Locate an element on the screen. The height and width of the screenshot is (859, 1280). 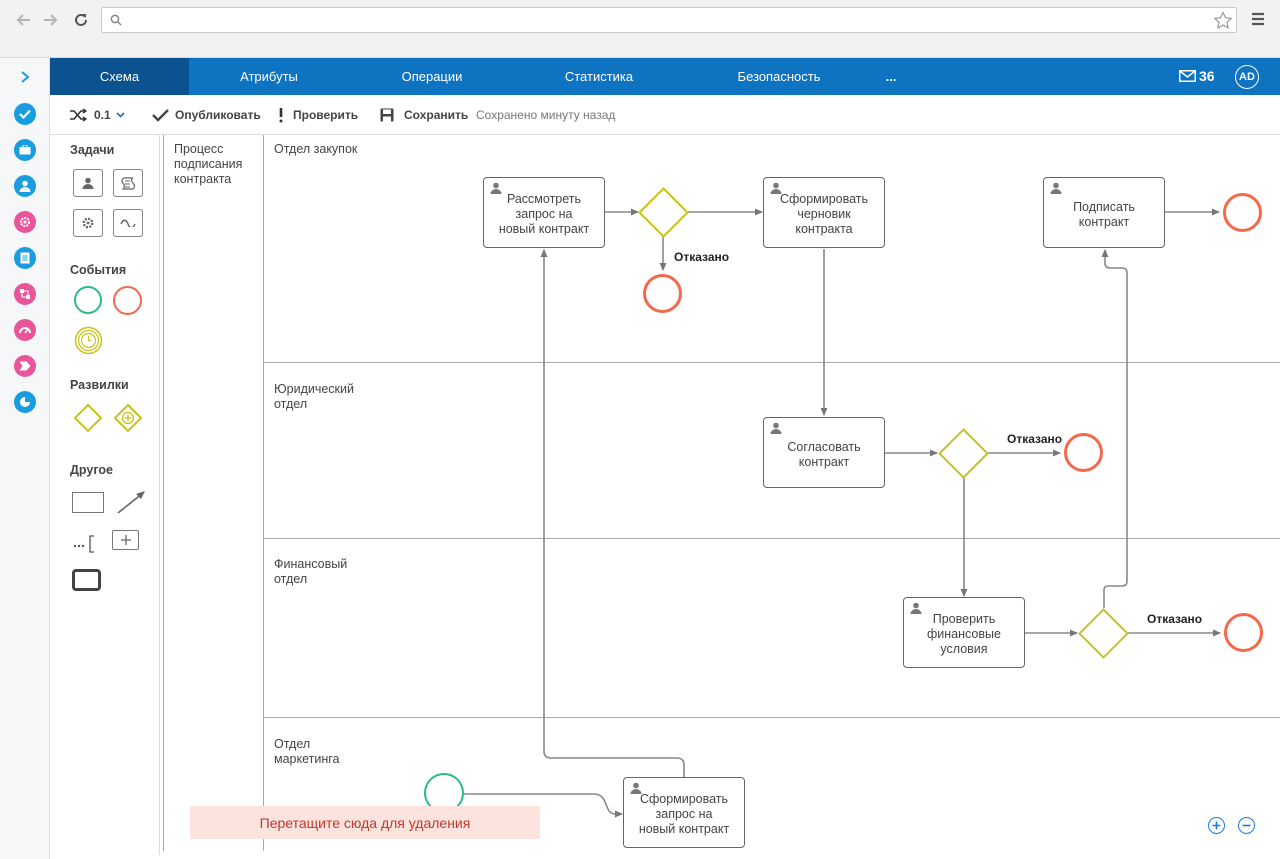
task-check-finance: Проверить финансовые условия is located at coordinates (964, 632).